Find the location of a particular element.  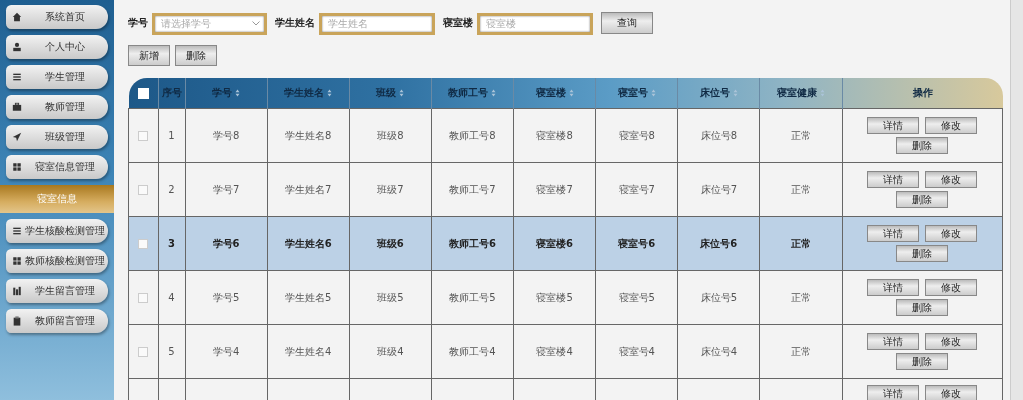

table-cell: 床位号7 is located at coordinates (718, 189).